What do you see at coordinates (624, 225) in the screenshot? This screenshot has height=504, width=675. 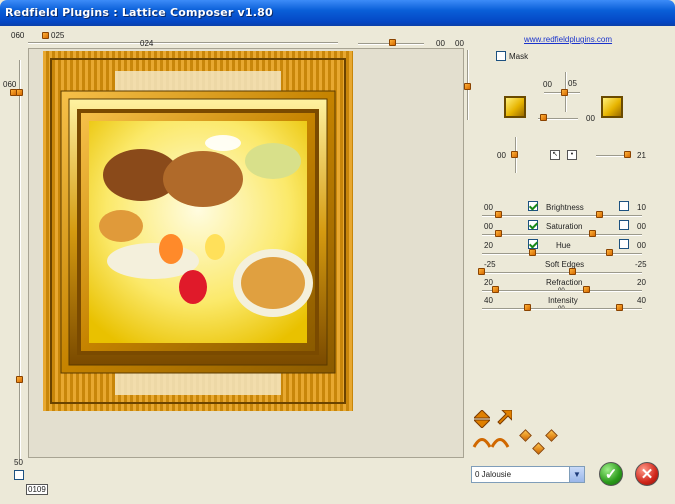 I see `saturation-right-checkbox` at bounding box center [624, 225].